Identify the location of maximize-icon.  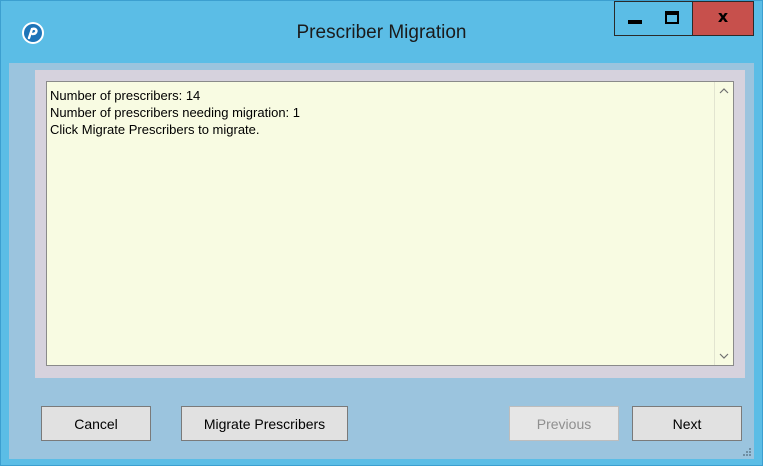
(672, 17).